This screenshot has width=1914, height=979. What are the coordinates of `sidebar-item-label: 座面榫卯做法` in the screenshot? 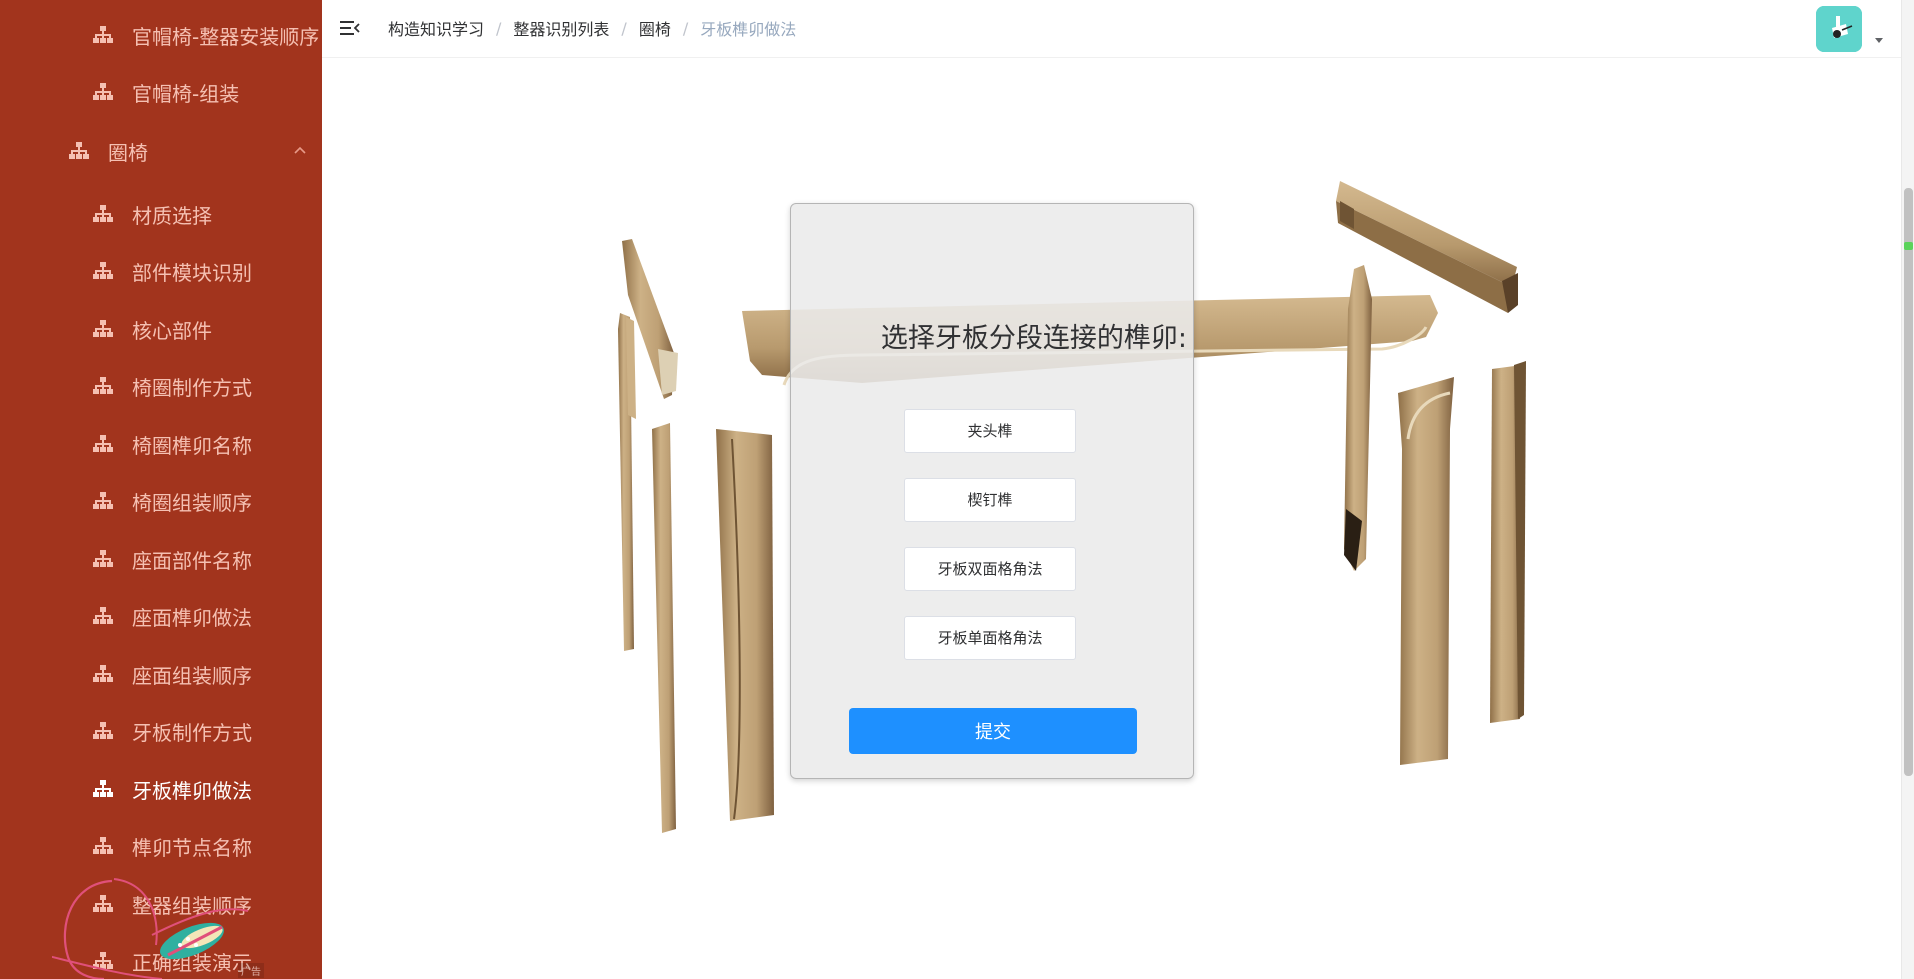 It's located at (192, 617).